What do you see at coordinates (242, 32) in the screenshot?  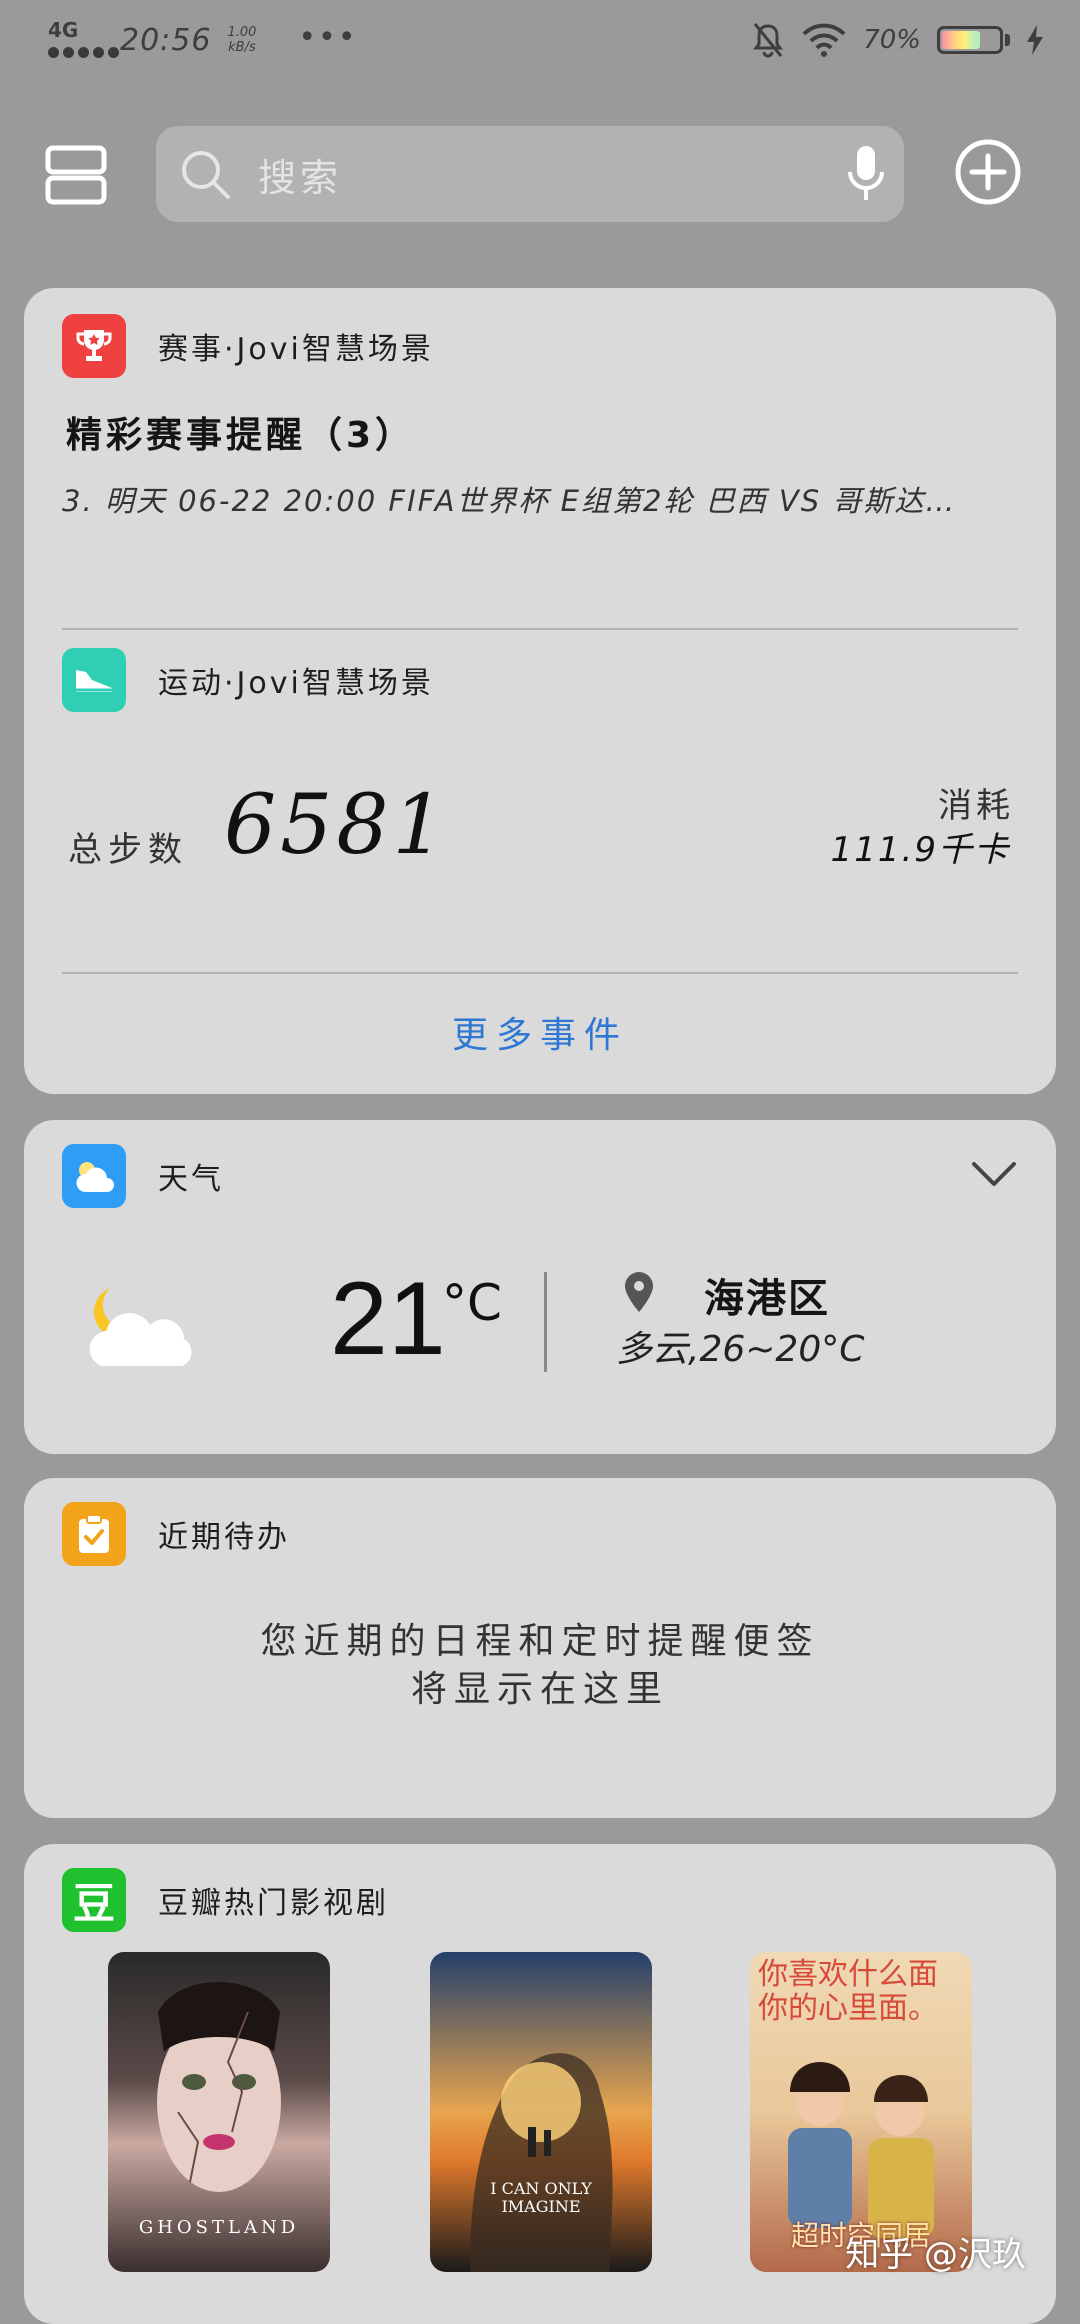 I see `speed-value: 1.00` at bounding box center [242, 32].